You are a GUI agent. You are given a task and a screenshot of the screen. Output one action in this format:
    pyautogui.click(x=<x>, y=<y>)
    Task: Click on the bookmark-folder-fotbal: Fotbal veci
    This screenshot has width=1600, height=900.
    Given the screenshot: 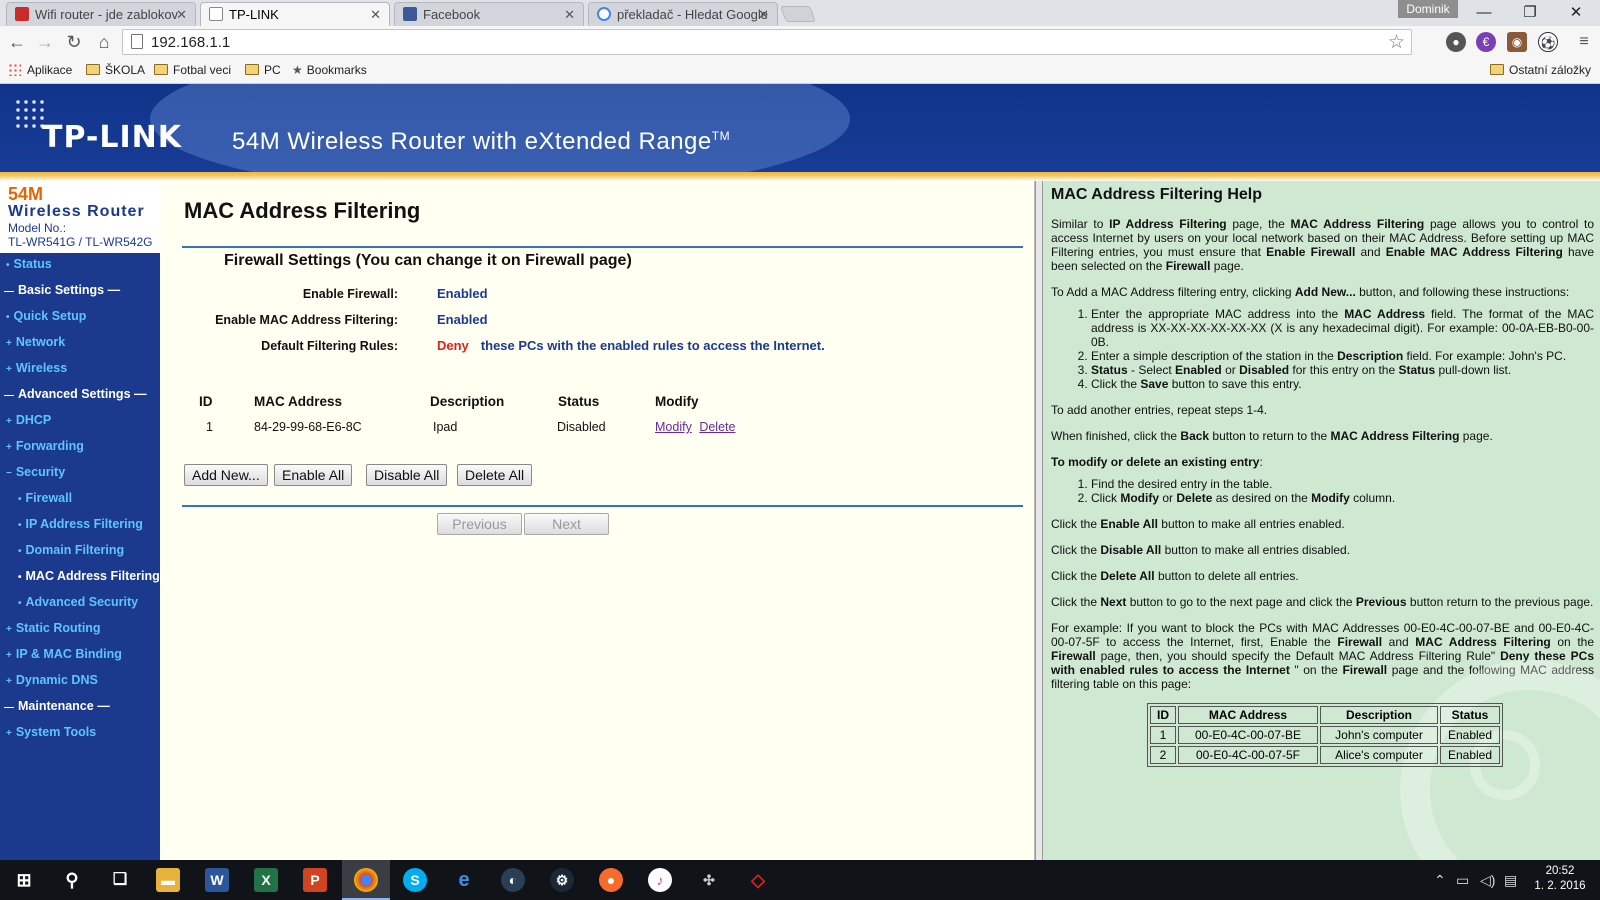 What is the action you would take?
    pyautogui.click(x=192, y=70)
    